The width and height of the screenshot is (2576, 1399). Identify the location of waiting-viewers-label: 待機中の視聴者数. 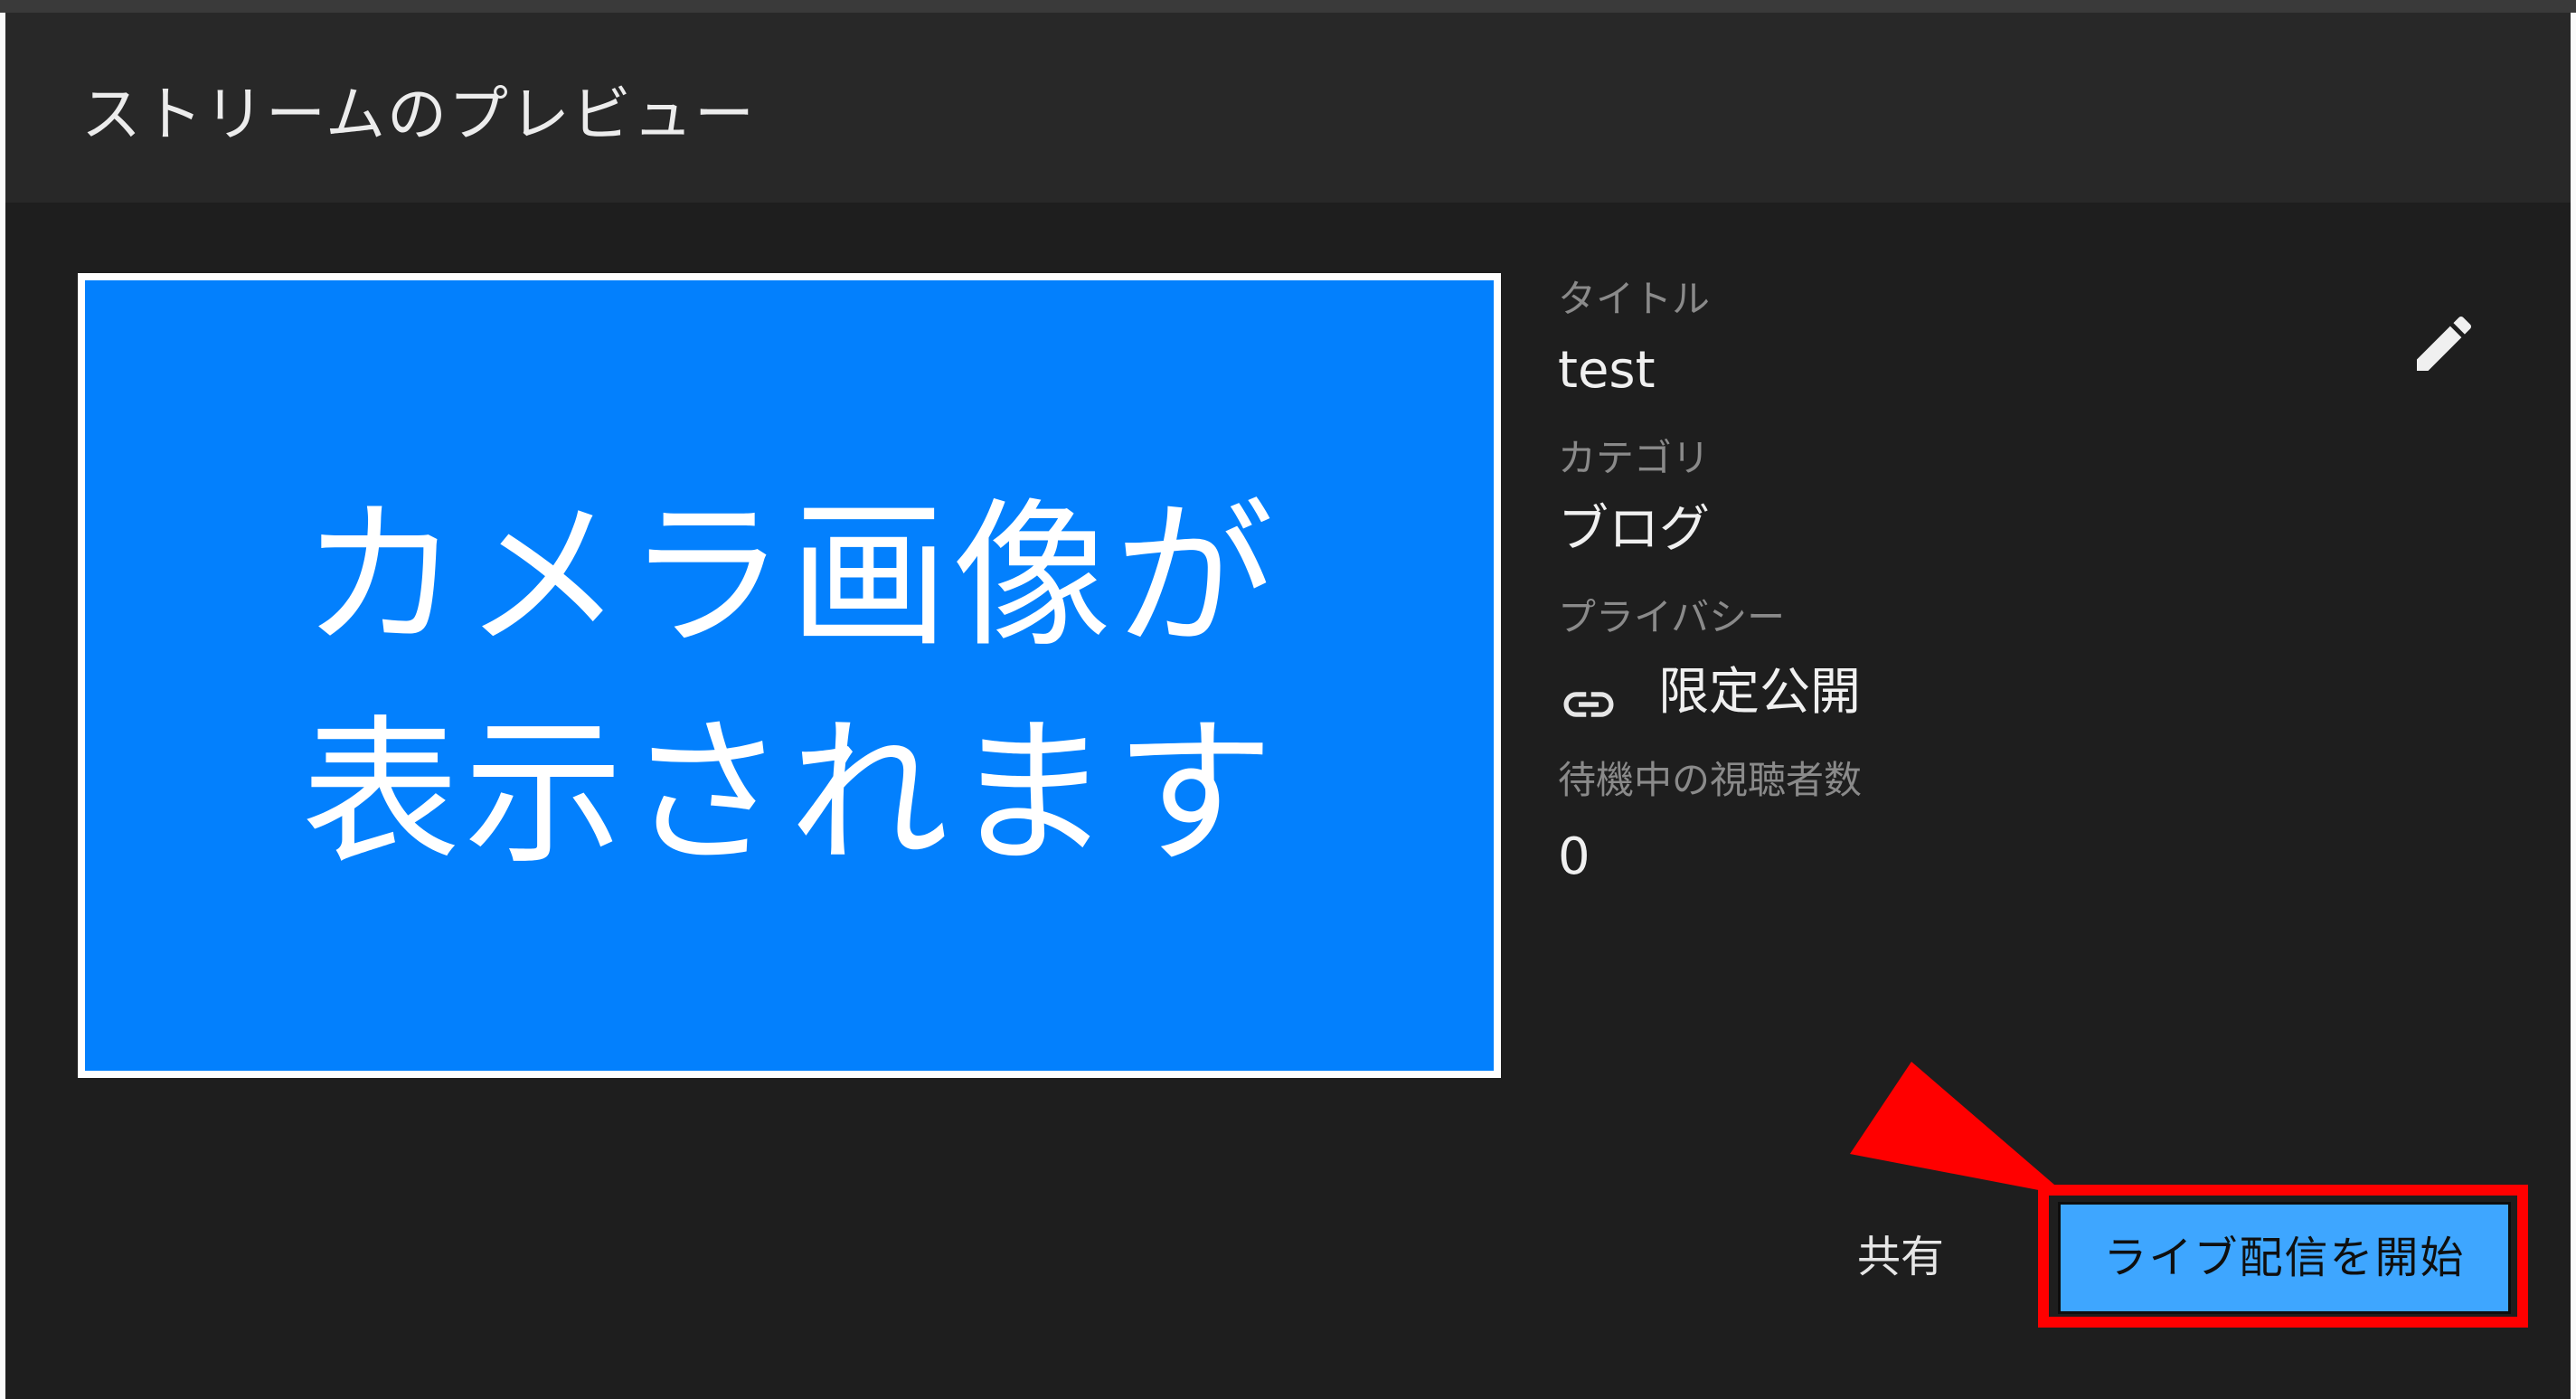
(1710, 780).